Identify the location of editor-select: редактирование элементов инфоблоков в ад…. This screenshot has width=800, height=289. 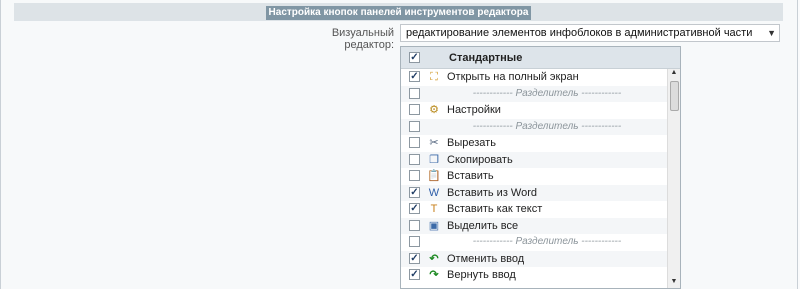
(590, 33).